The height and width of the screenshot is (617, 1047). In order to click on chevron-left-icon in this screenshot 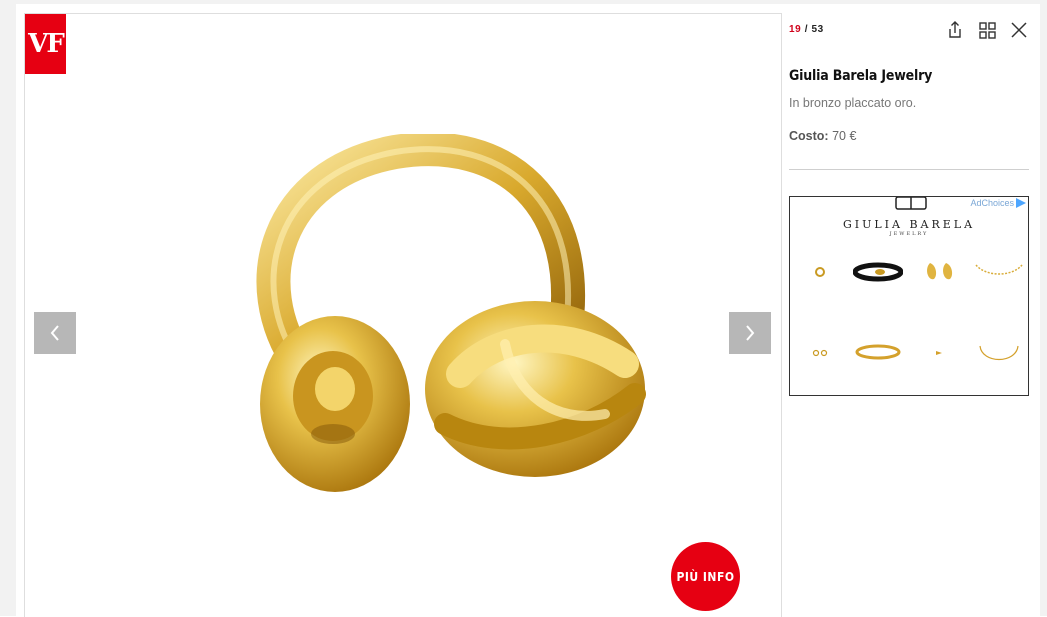, I will do `click(54, 333)`.